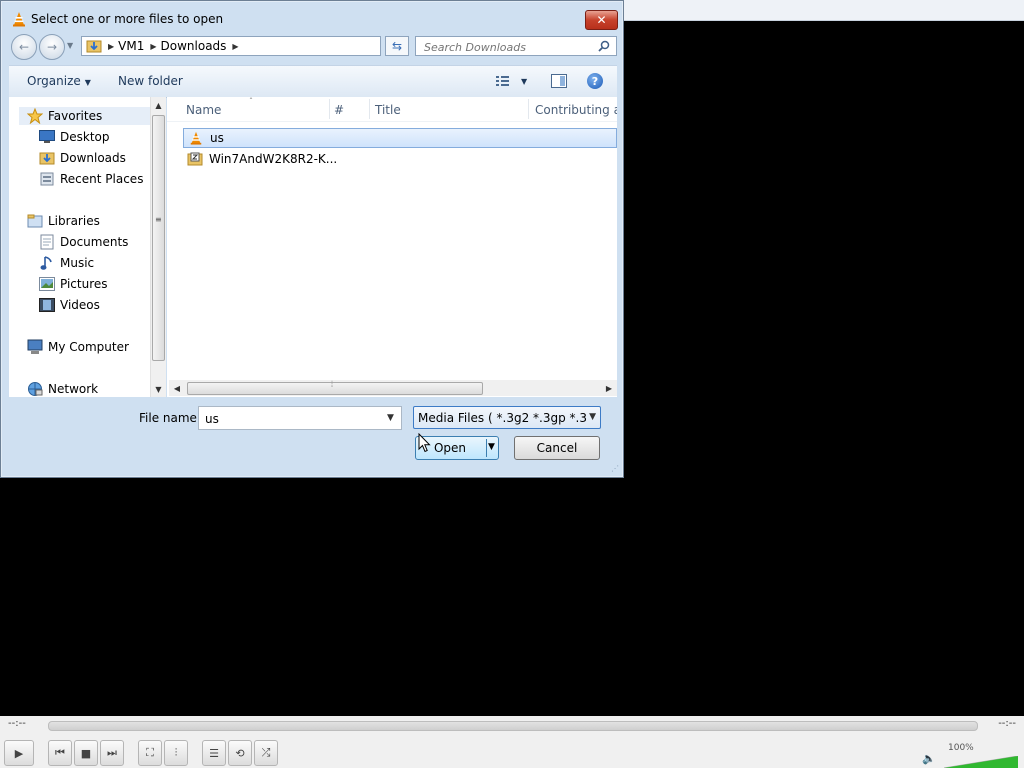 This screenshot has width=1024, height=768. Describe the element at coordinates (509, 47) in the screenshot. I see `search-input` at that location.